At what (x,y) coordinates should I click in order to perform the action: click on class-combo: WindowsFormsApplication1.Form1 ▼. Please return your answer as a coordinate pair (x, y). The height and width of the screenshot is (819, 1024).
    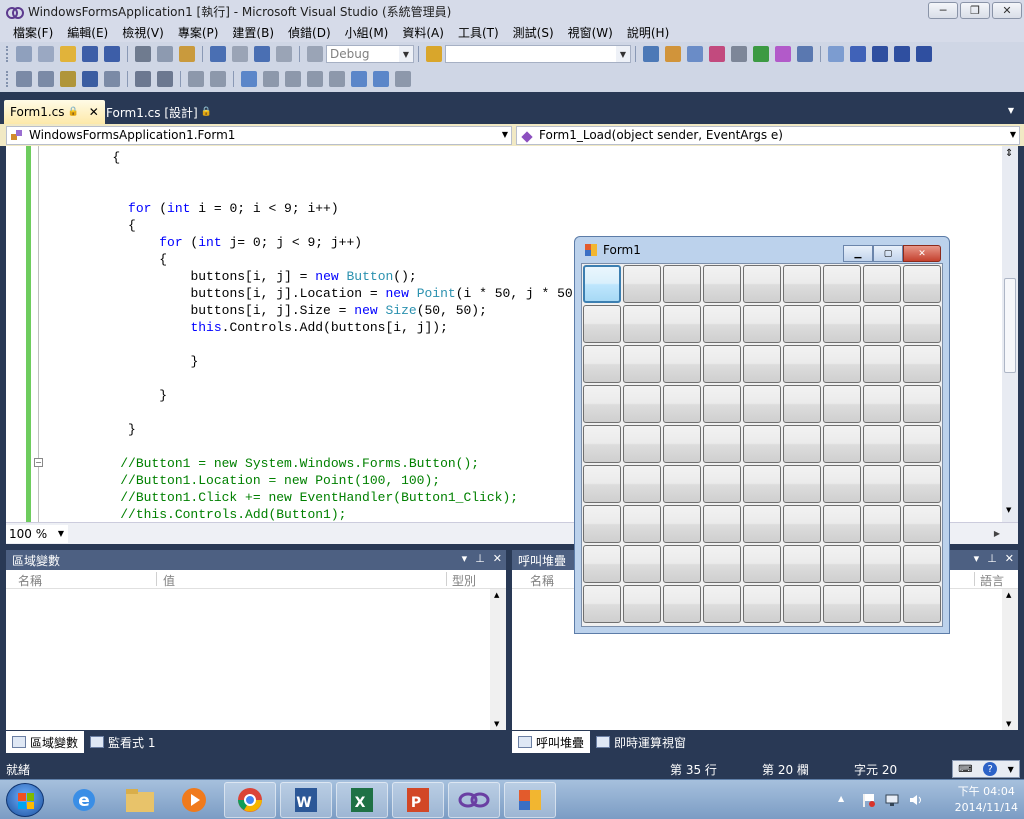
    Looking at the image, I should click on (259, 135).